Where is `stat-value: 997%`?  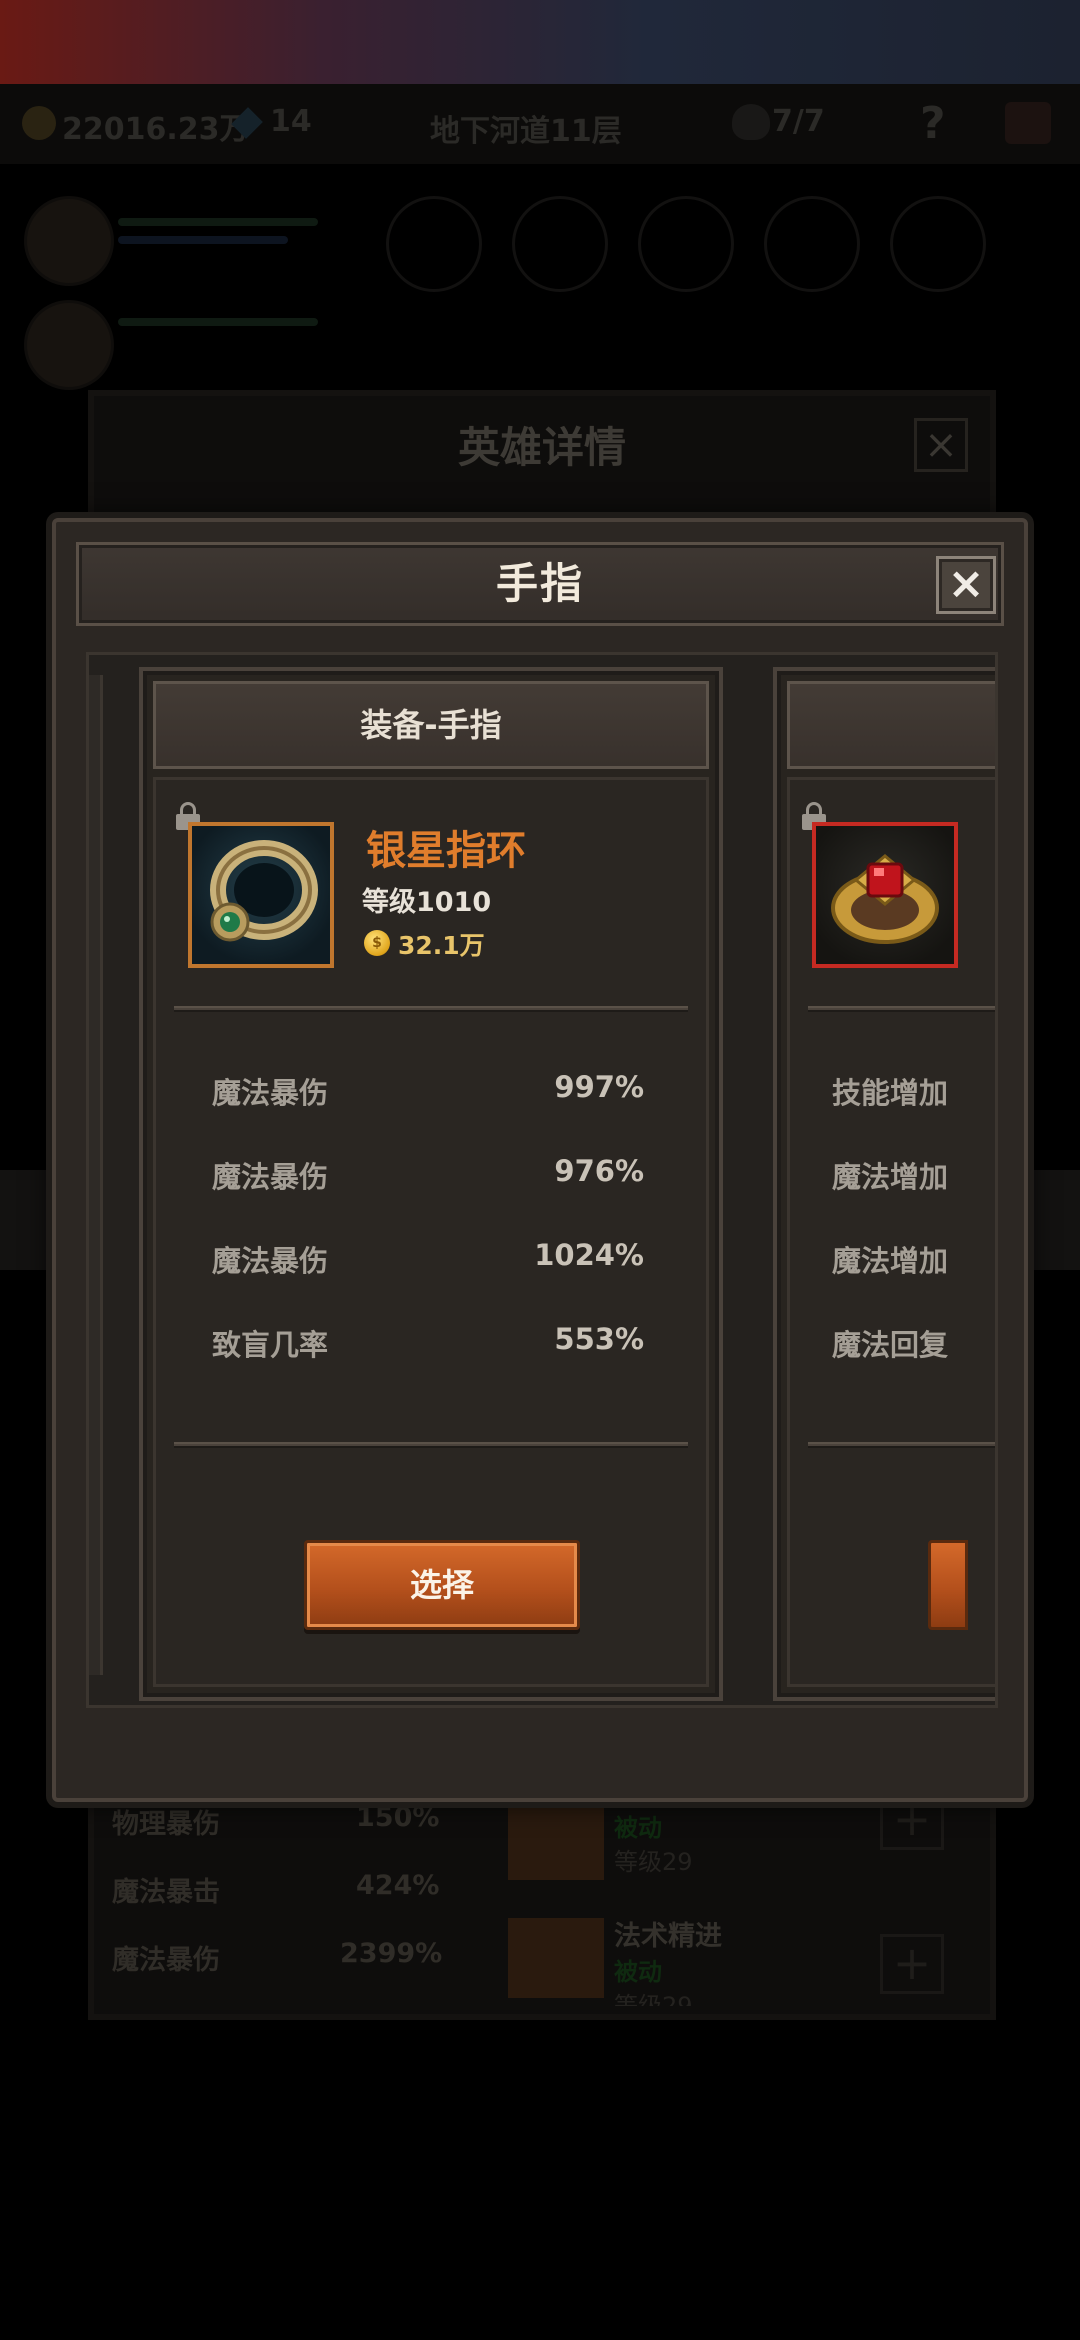
stat-value: 997% is located at coordinates (599, 1087).